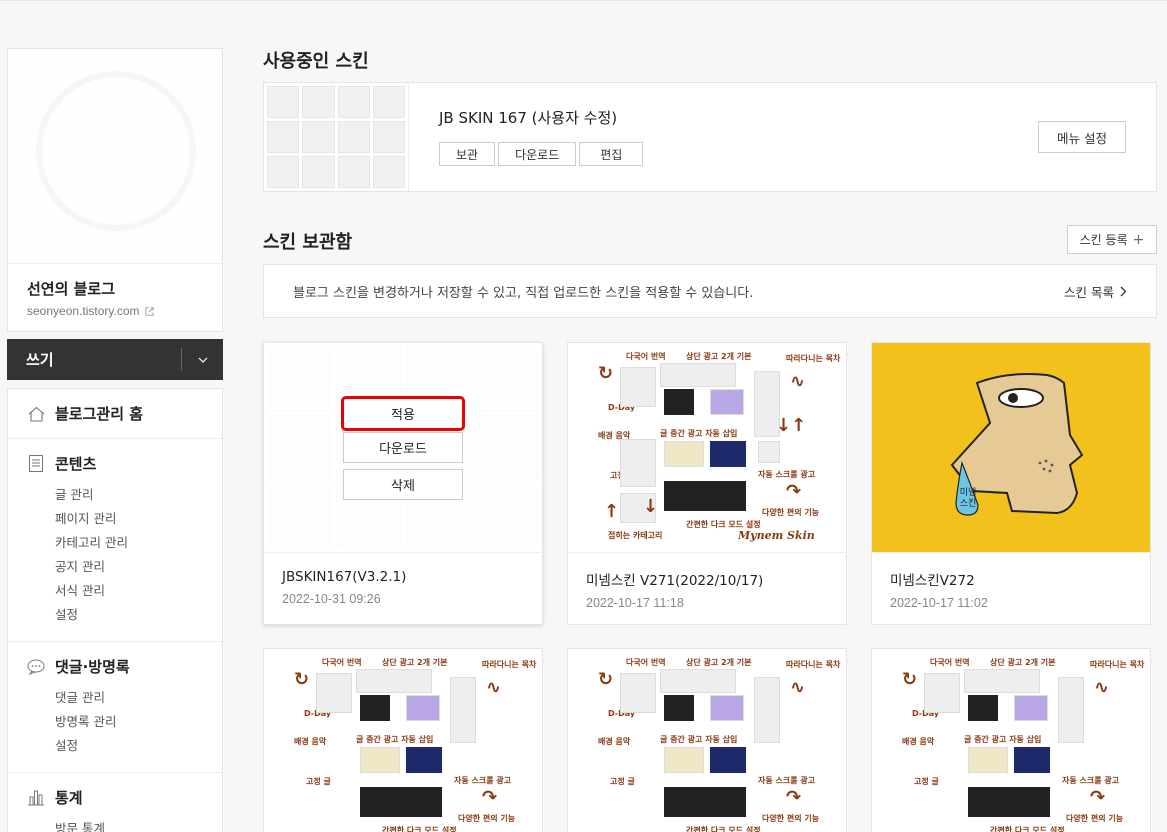  Describe the element at coordinates (528, 118) in the screenshot. I see `current-skin-name: JB SKIN 167 (사용자 수정)` at that location.